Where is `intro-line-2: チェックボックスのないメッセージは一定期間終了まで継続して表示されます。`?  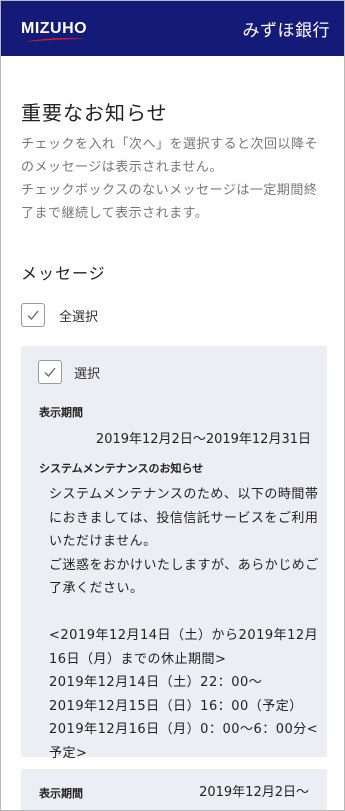 intro-line-2: チェックボックスのないメッセージは一定期間終了まで継続して表示されます。 is located at coordinates (169, 202).